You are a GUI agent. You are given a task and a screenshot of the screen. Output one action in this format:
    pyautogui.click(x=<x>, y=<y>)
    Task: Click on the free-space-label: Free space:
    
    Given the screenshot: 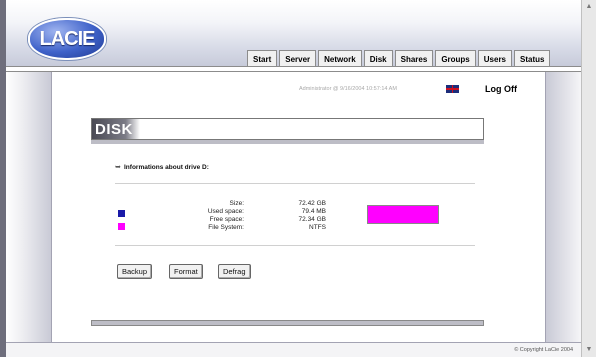 What is the action you would take?
    pyautogui.click(x=226, y=219)
    